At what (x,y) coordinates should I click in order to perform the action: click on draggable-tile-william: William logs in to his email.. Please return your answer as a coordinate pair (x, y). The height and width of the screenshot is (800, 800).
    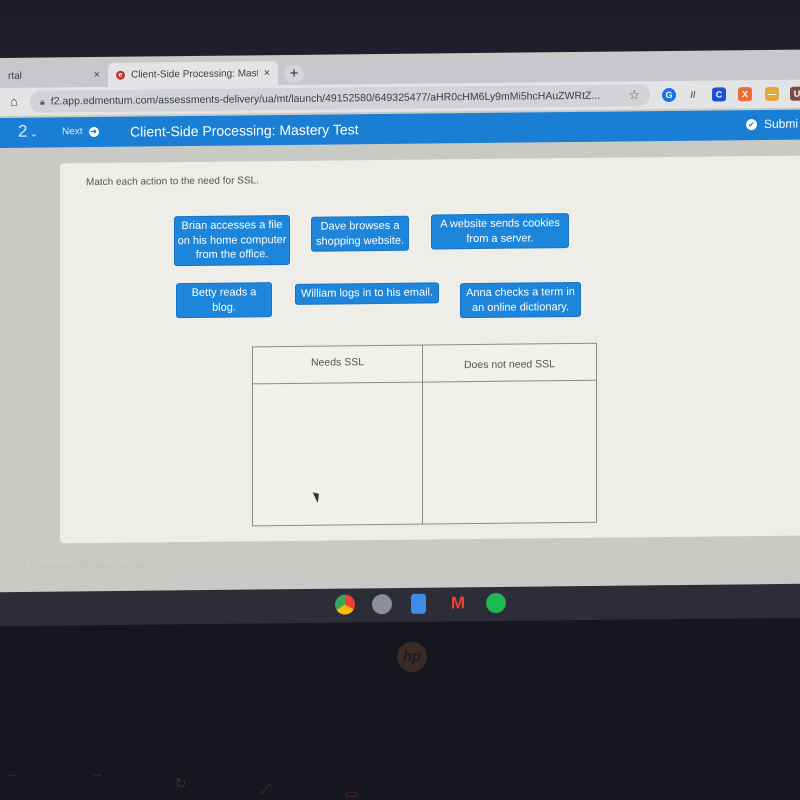
    Looking at the image, I should click on (367, 293).